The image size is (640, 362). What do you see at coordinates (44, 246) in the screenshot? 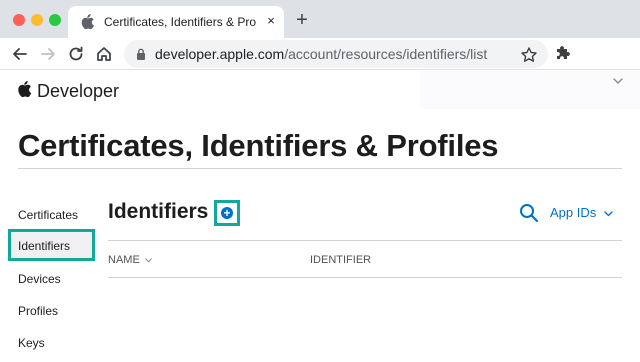
I see `sidebar-item-label: Identifiers` at bounding box center [44, 246].